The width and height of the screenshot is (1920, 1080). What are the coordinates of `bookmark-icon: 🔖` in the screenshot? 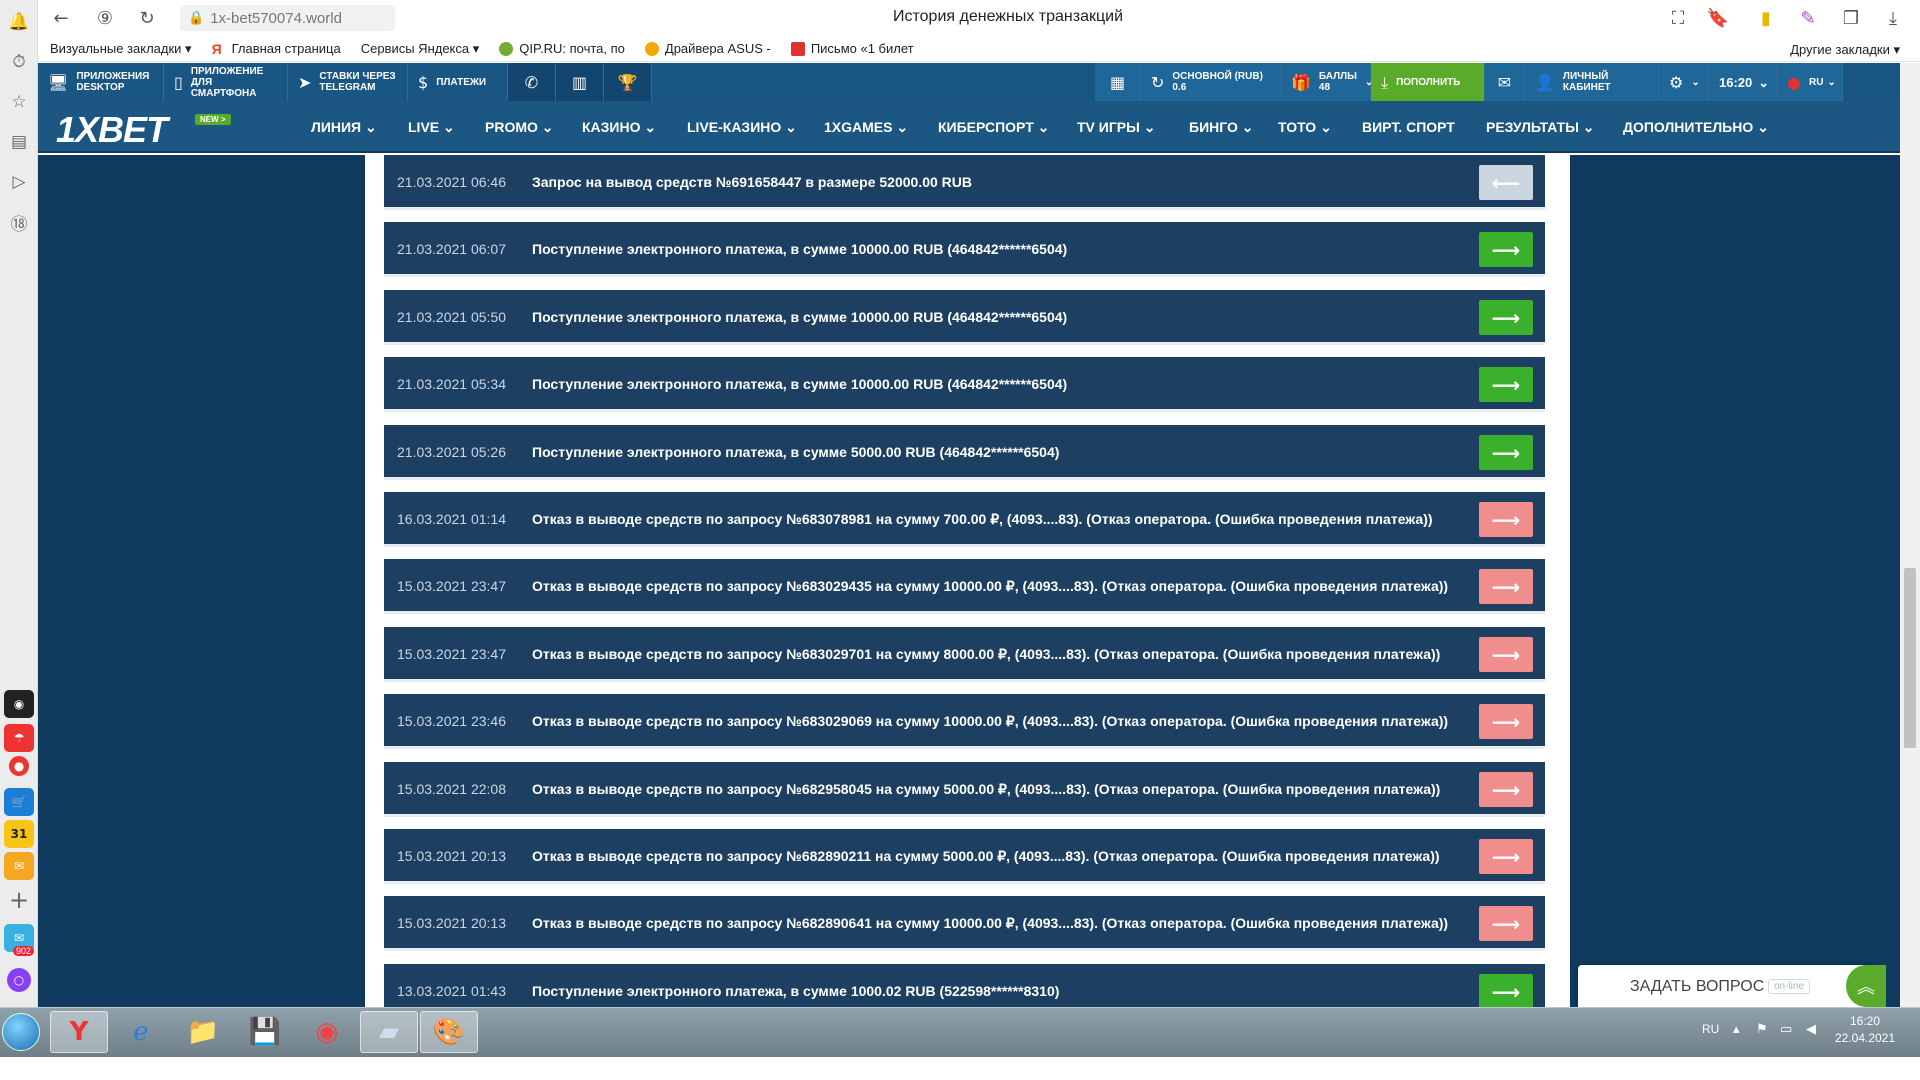 It's located at (1718, 18).